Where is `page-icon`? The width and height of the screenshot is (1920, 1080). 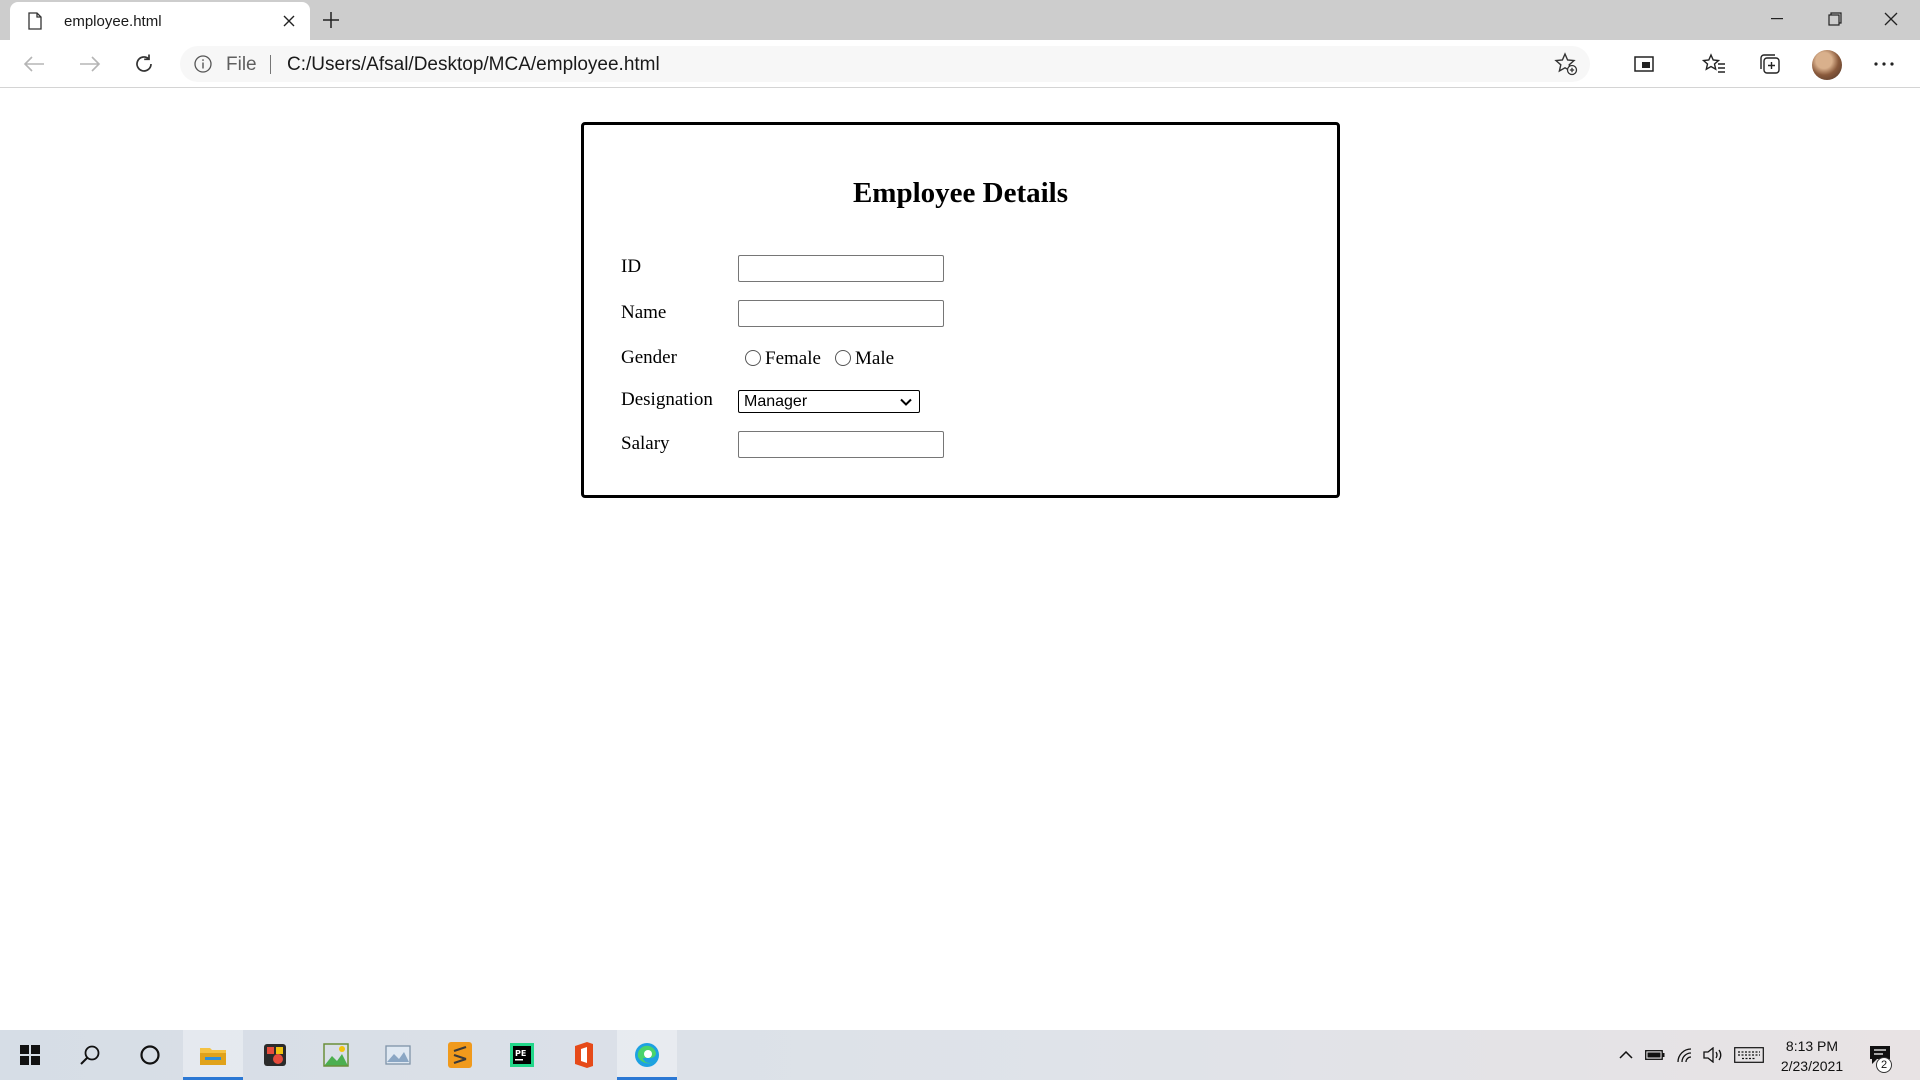
page-icon is located at coordinates (35, 21).